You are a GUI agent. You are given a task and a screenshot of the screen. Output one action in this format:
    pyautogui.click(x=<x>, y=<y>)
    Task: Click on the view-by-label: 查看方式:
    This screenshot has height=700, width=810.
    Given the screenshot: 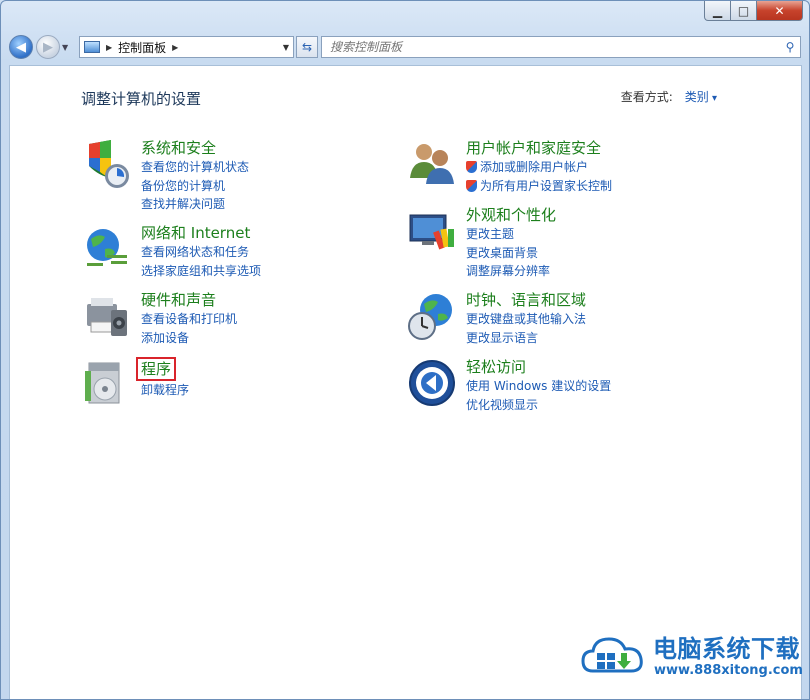 What is the action you would take?
    pyautogui.click(x=646, y=97)
    